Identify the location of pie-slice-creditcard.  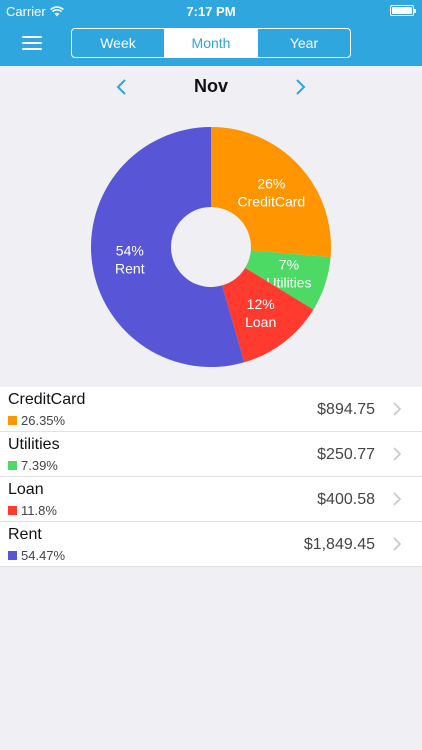
(271, 192).